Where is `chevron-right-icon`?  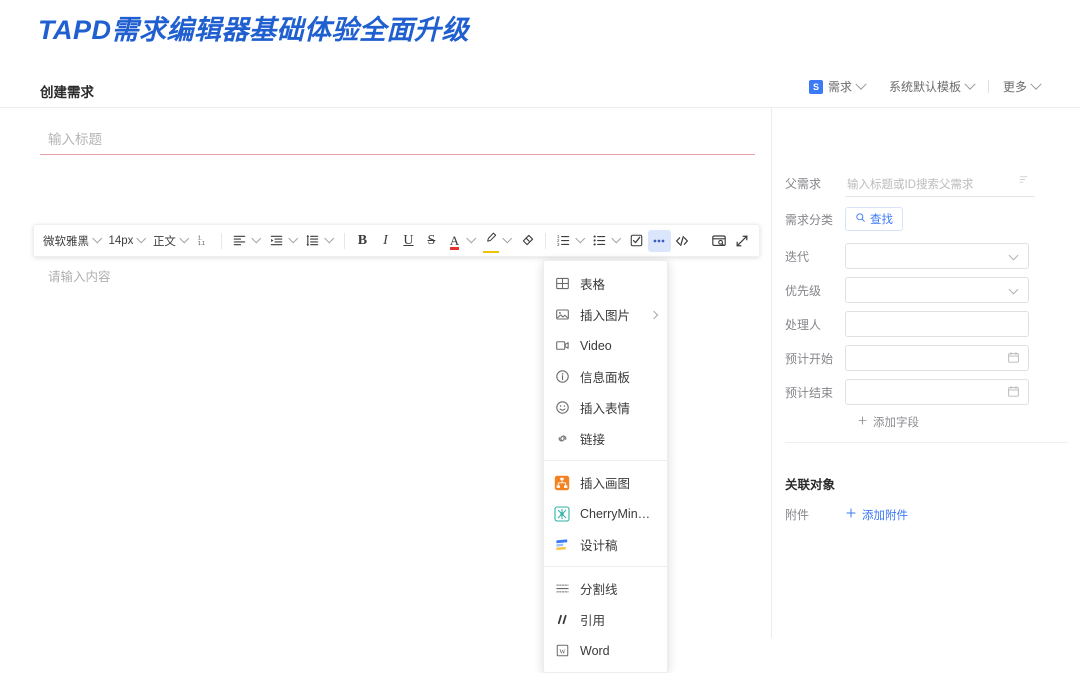 chevron-right-icon is located at coordinates (654, 314).